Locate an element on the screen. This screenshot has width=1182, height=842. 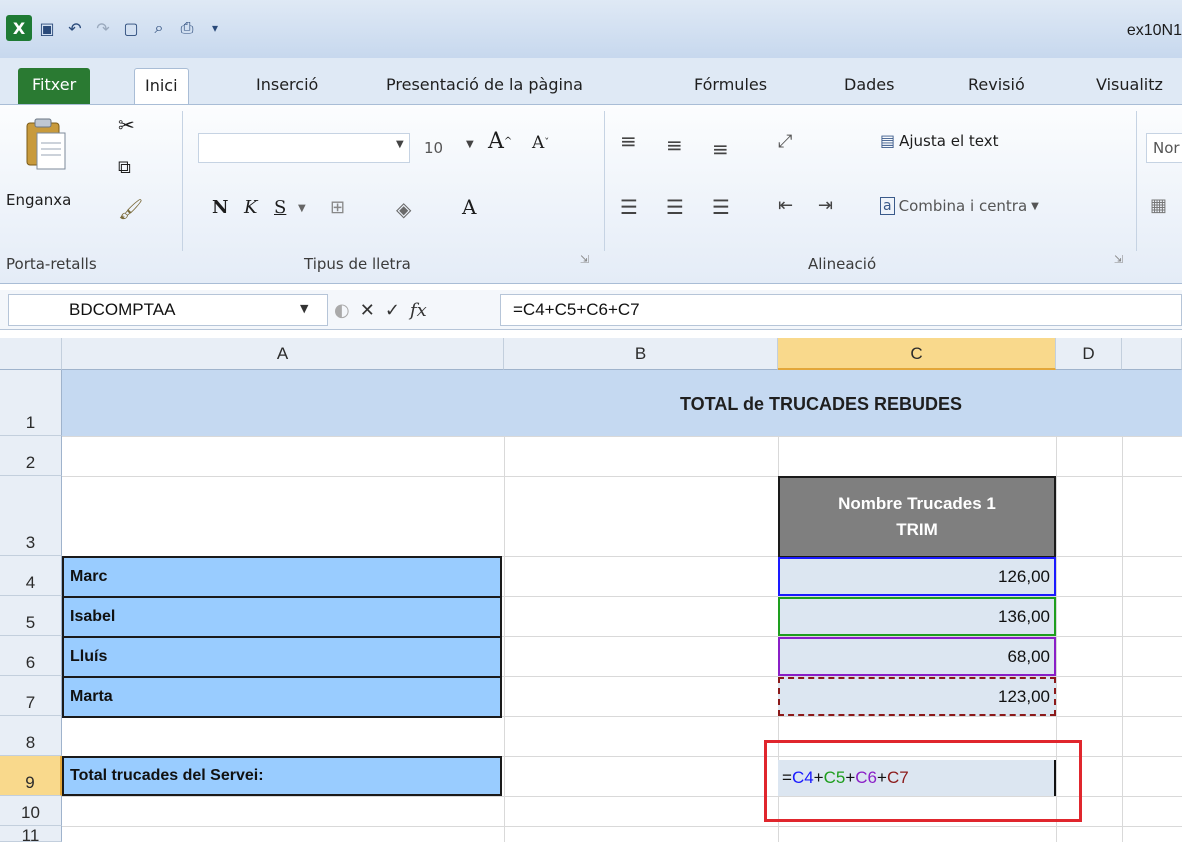
function-dropdown-icon: ◐ is located at coordinates (342, 310).